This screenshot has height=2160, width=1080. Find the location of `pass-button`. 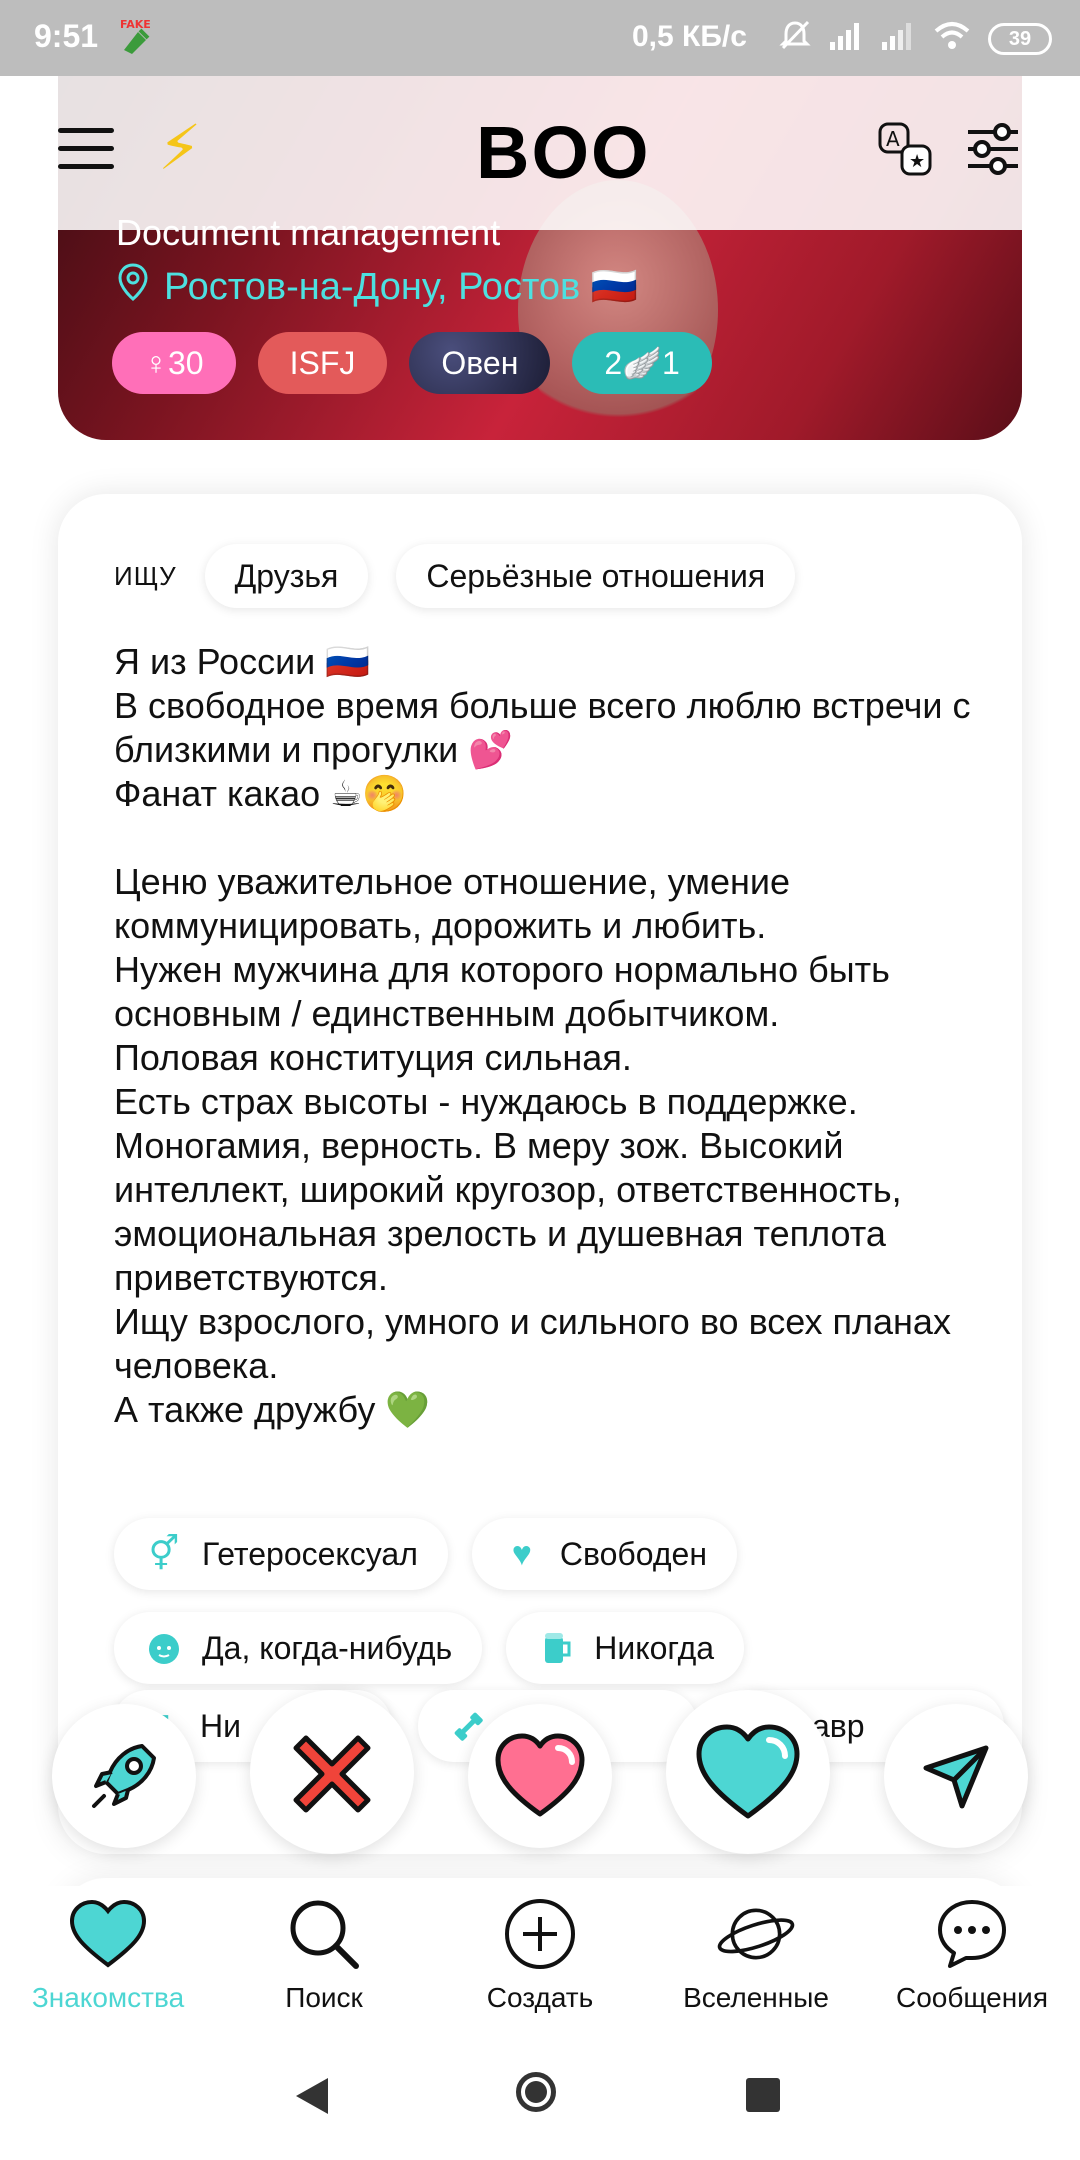

pass-button is located at coordinates (332, 1772).